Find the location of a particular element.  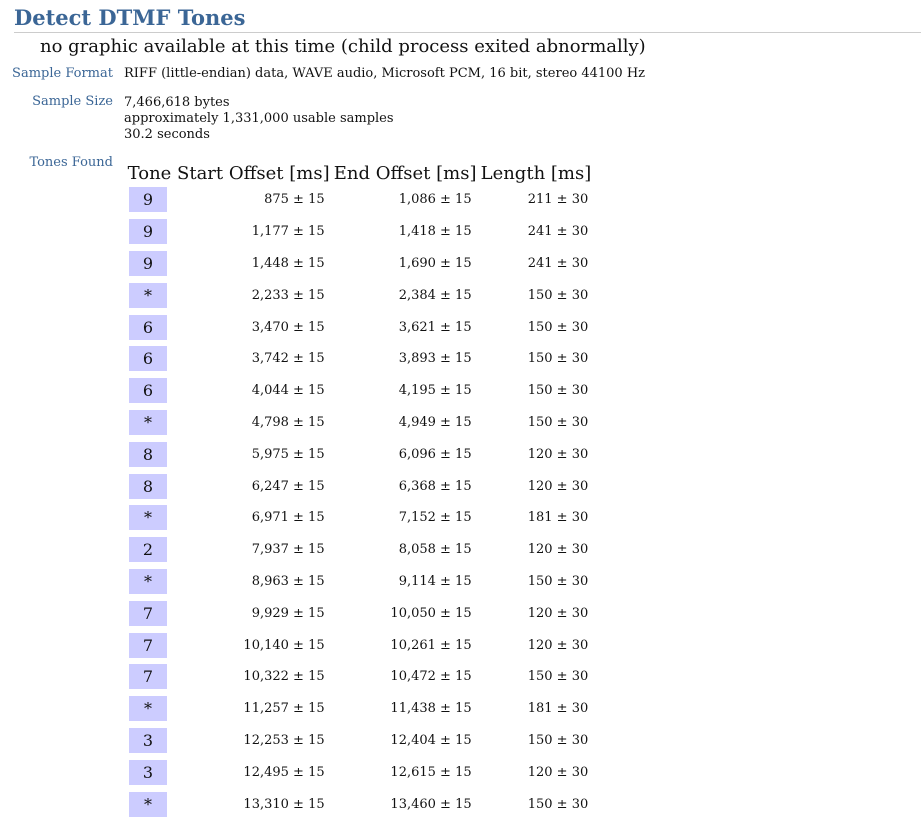

start-offset-cell: 6,247 ± 15 is located at coordinates (288, 486).